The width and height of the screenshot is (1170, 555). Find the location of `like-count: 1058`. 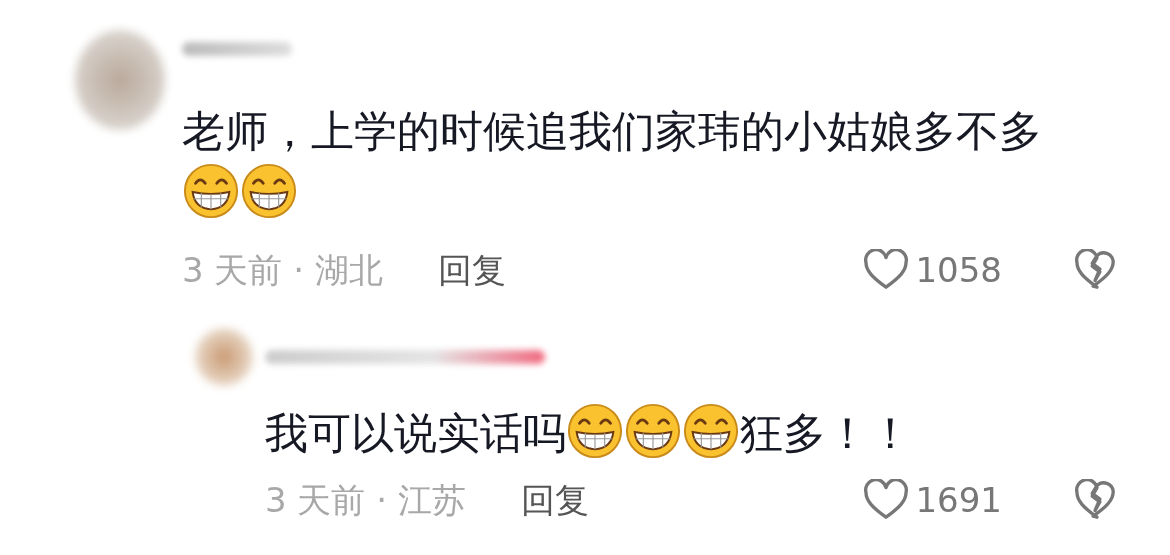

like-count: 1058 is located at coordinates (958, 270).